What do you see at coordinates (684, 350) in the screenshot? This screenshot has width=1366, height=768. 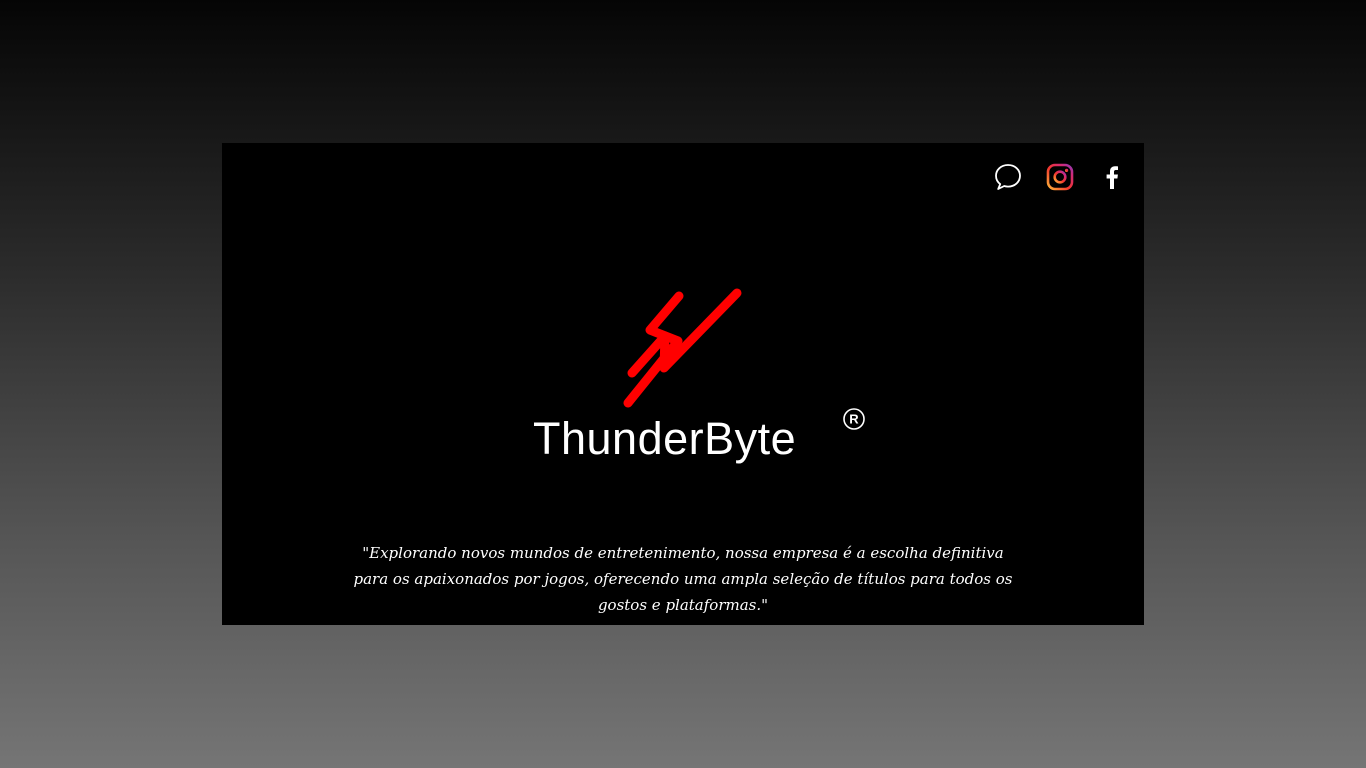 I see `thunderbyte-bolt-logo` at bounding box center [684, 350].